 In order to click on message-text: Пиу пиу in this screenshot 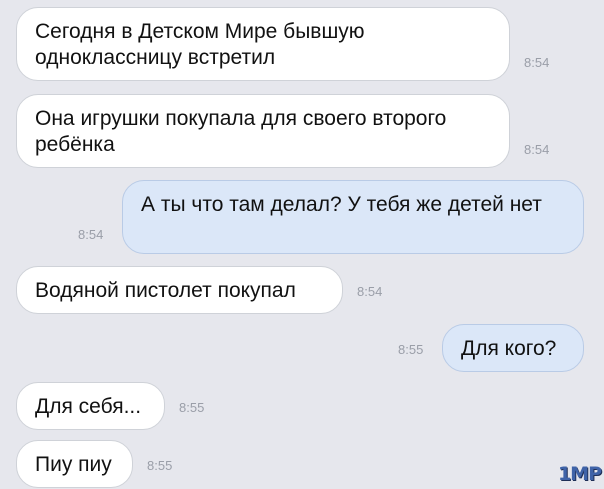, I will do `click(73, 464)`.